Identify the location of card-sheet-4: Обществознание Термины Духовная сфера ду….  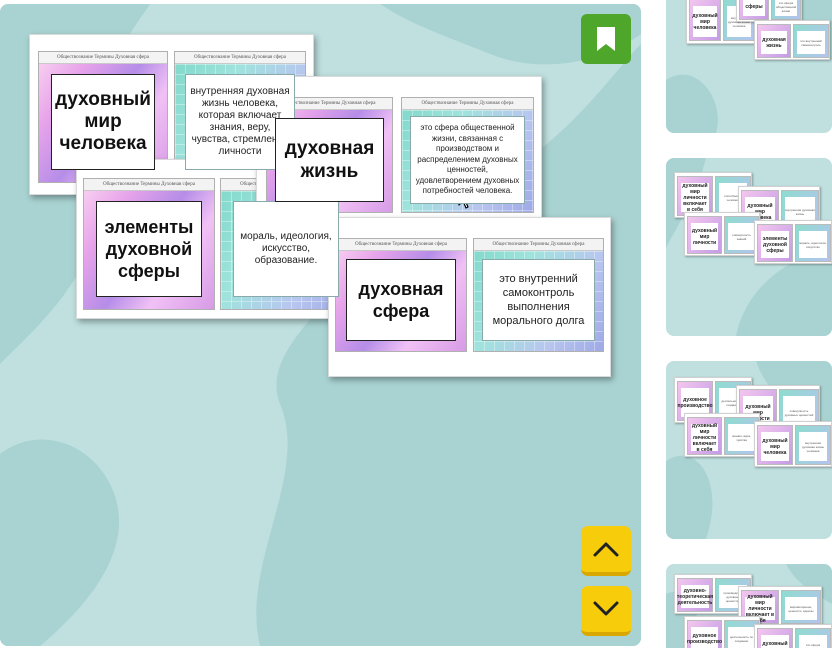
(469, 297).